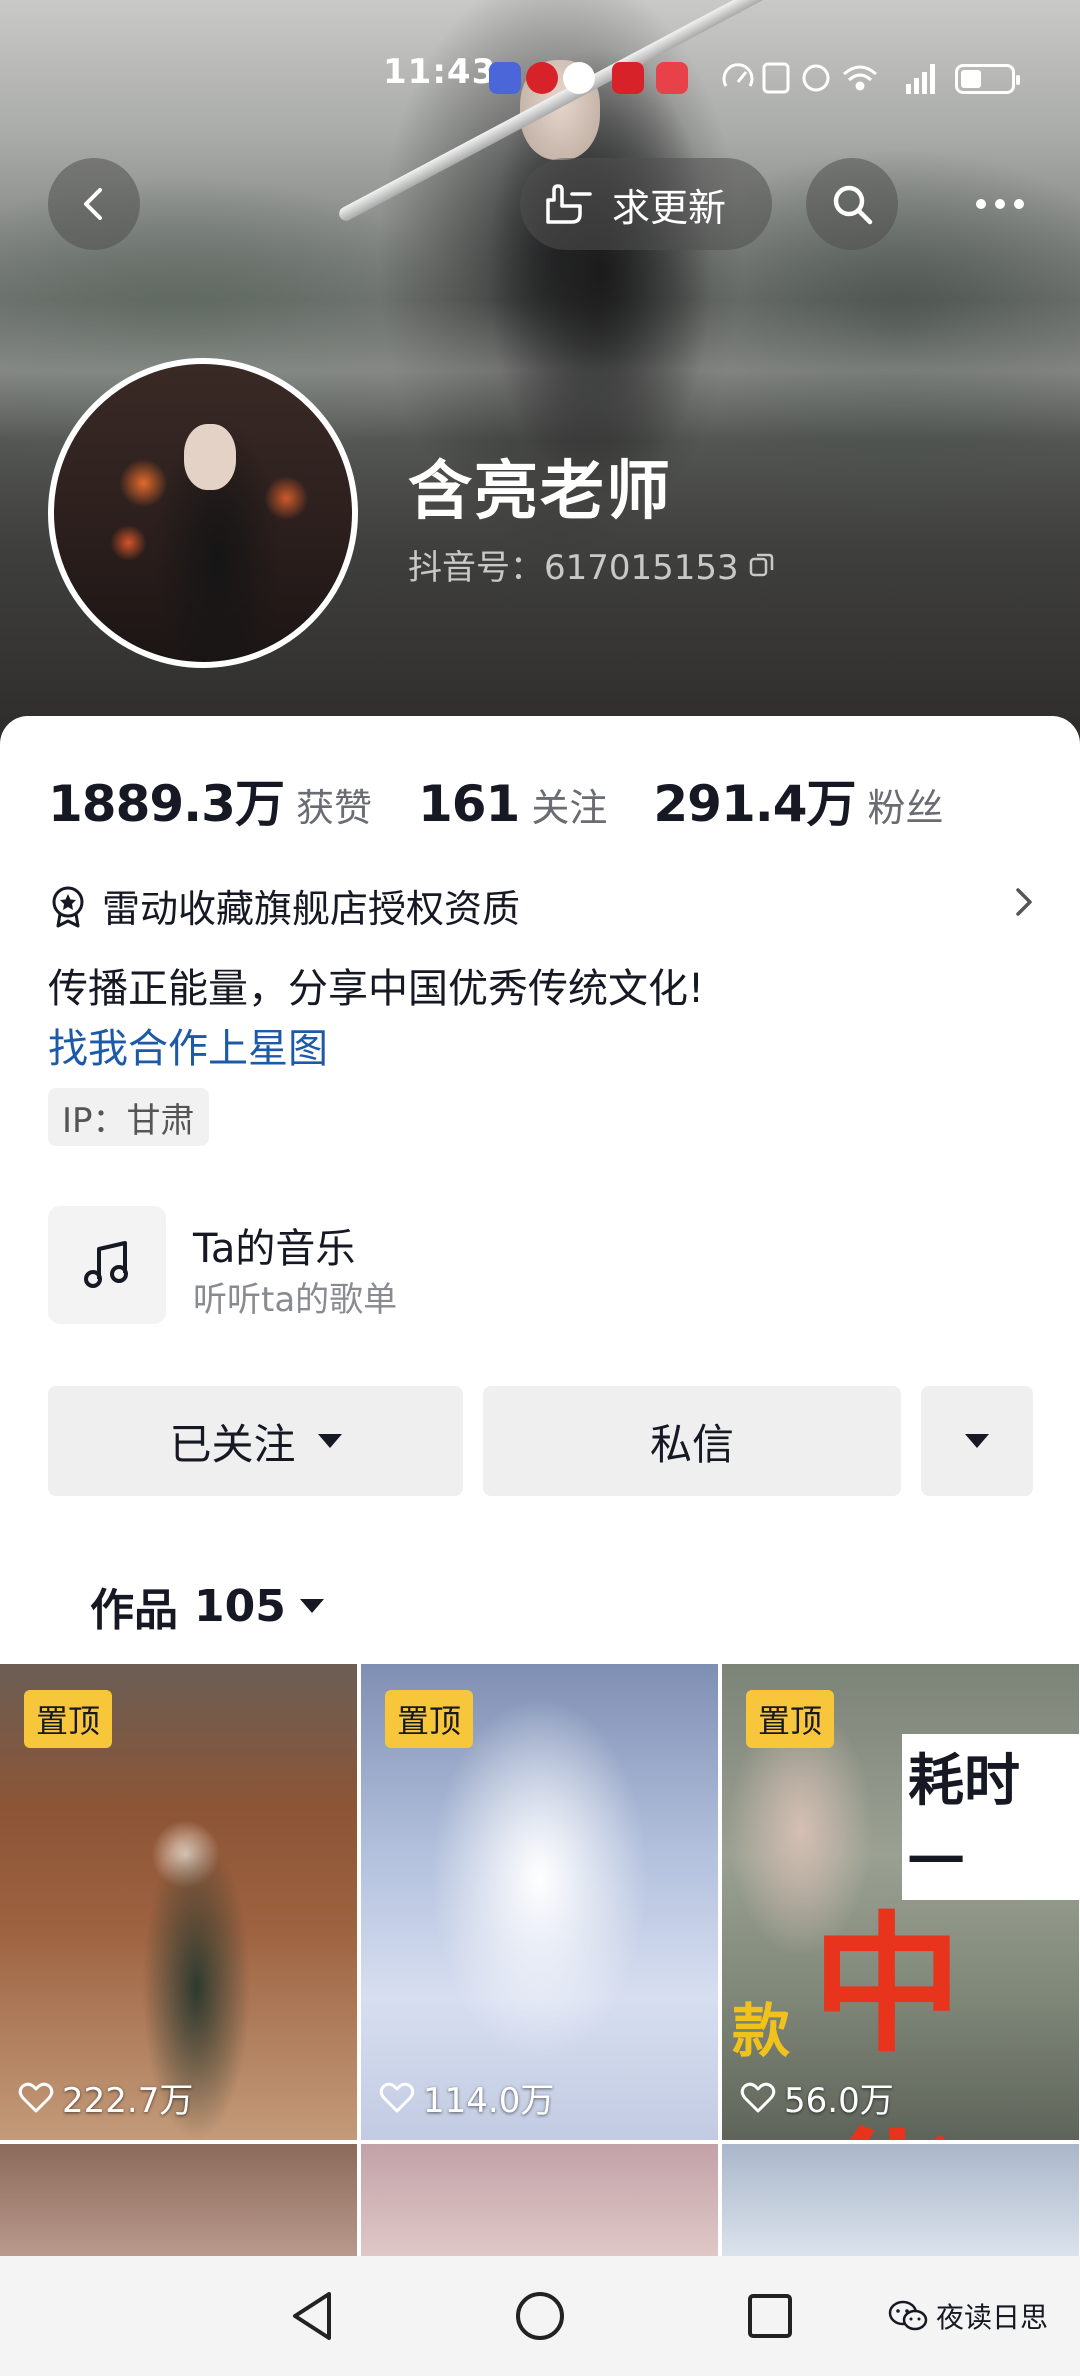  Describe the element at coordinates (311, 909) in the screenshot. I see `verification-text: 雷动收藏旗舰店授权资质` at that location.